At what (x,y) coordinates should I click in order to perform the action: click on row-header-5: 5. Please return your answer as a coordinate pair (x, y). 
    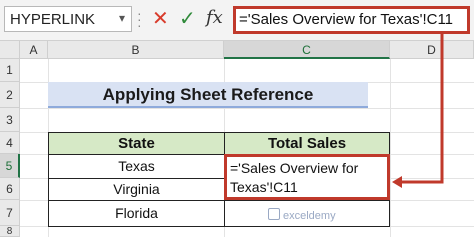
    Looking at the image, I should click on (10, 166).